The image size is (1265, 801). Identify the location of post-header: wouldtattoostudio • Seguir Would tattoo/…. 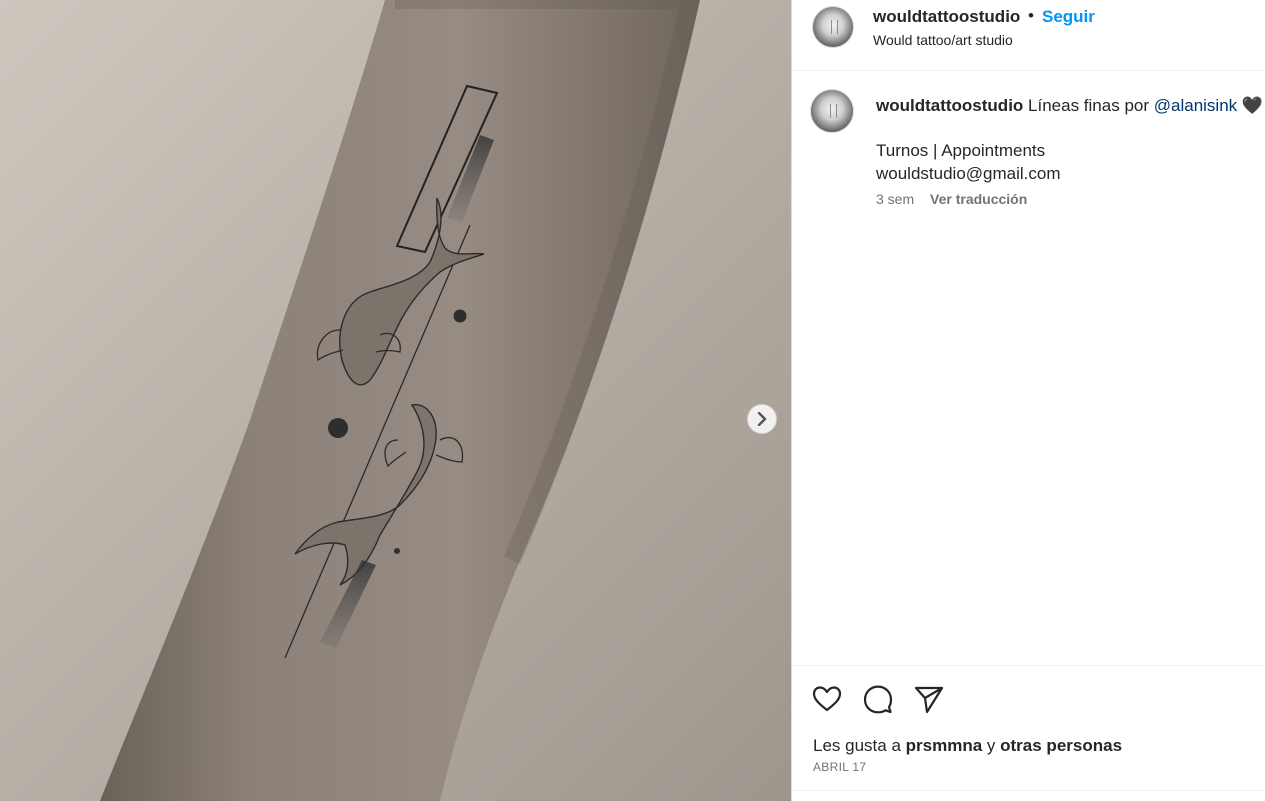
(1028, 35).